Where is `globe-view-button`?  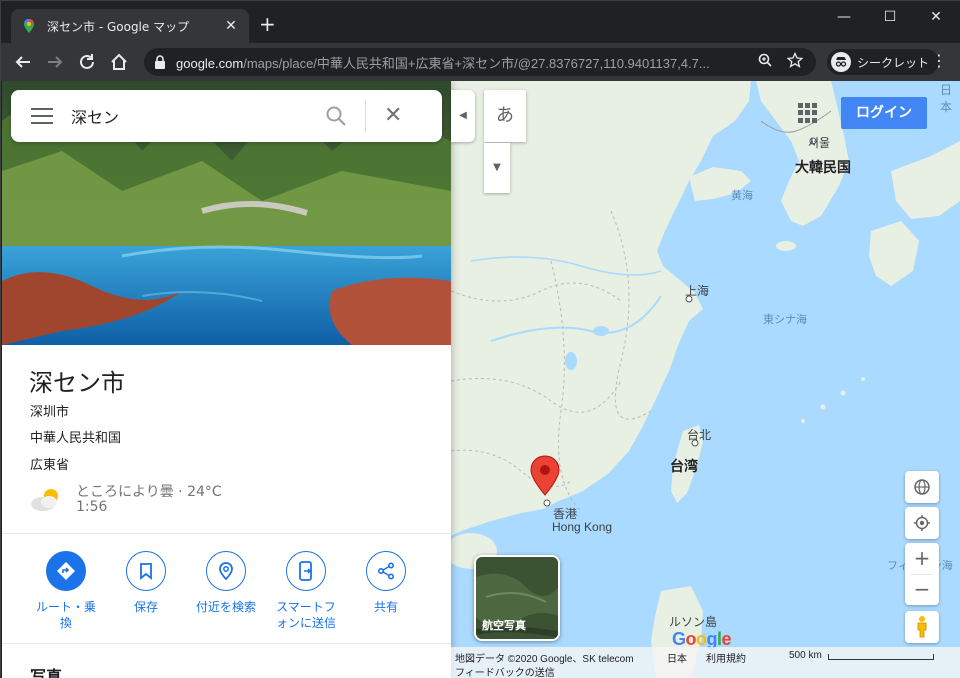 globe-view-button is located at coordinates (922, 487).